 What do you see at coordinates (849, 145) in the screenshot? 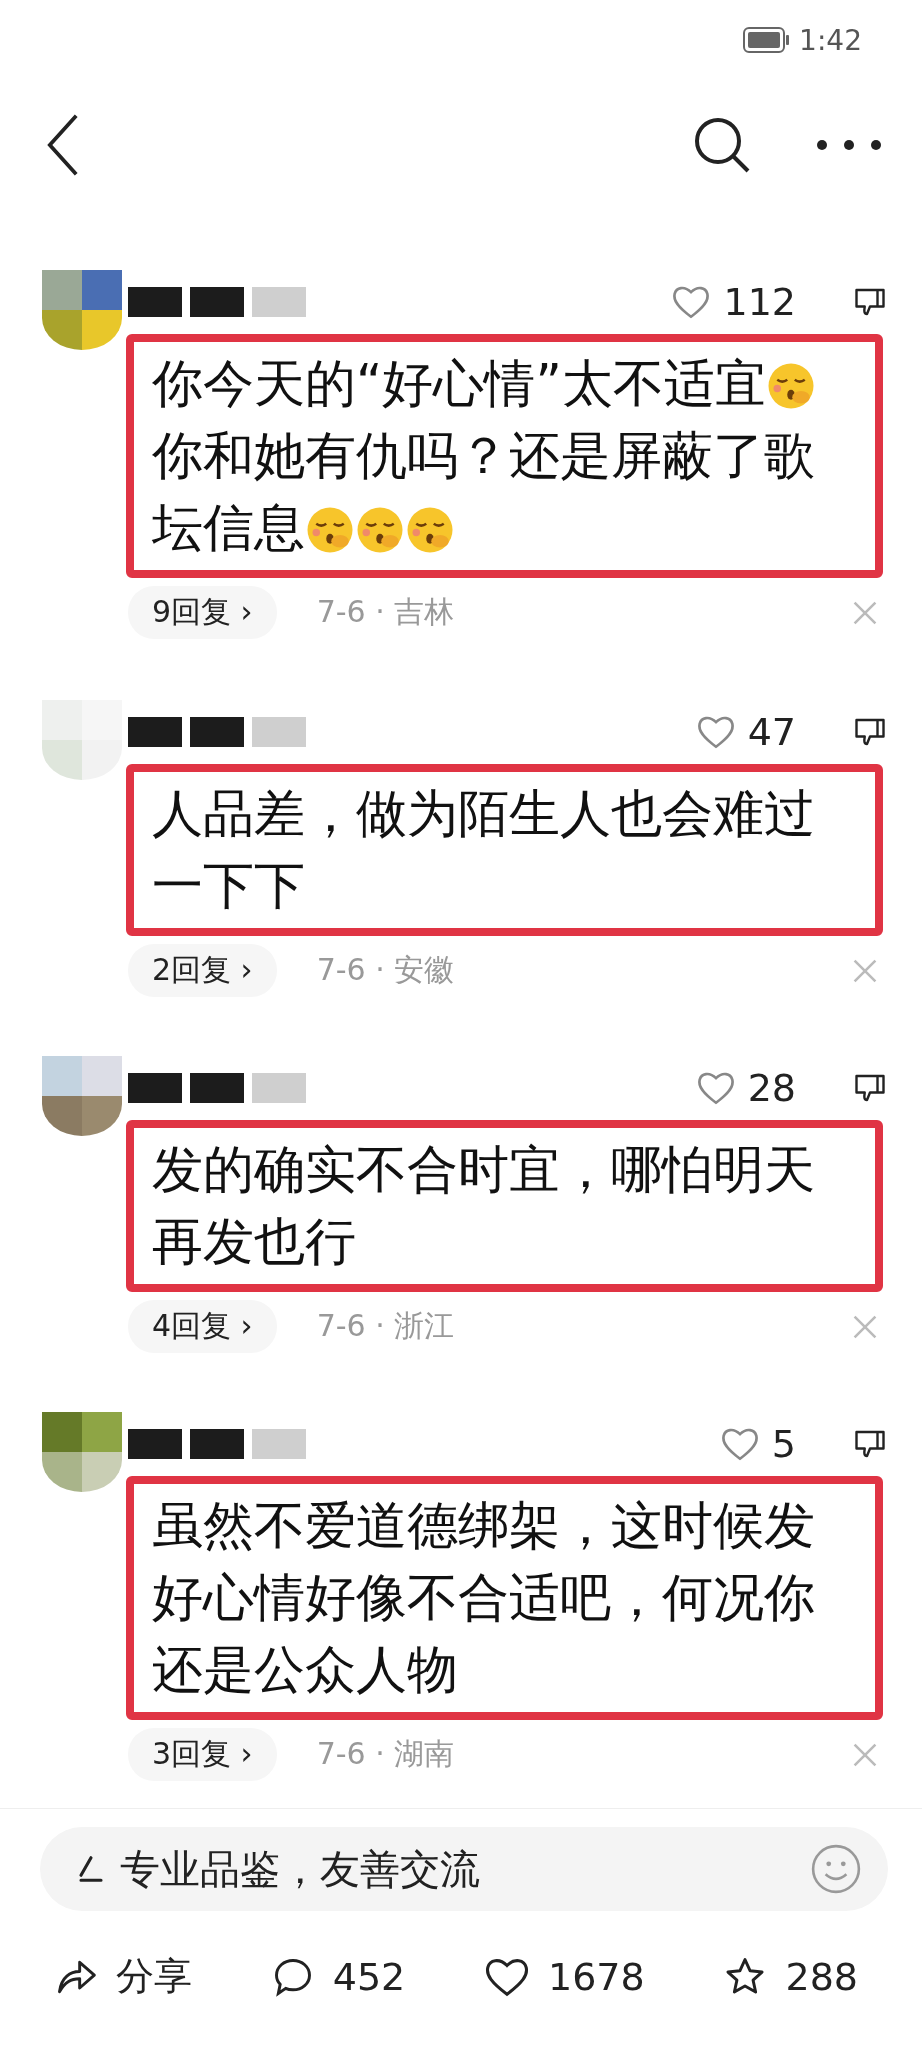
I see `more-icon` at bounding box center [849, 145].